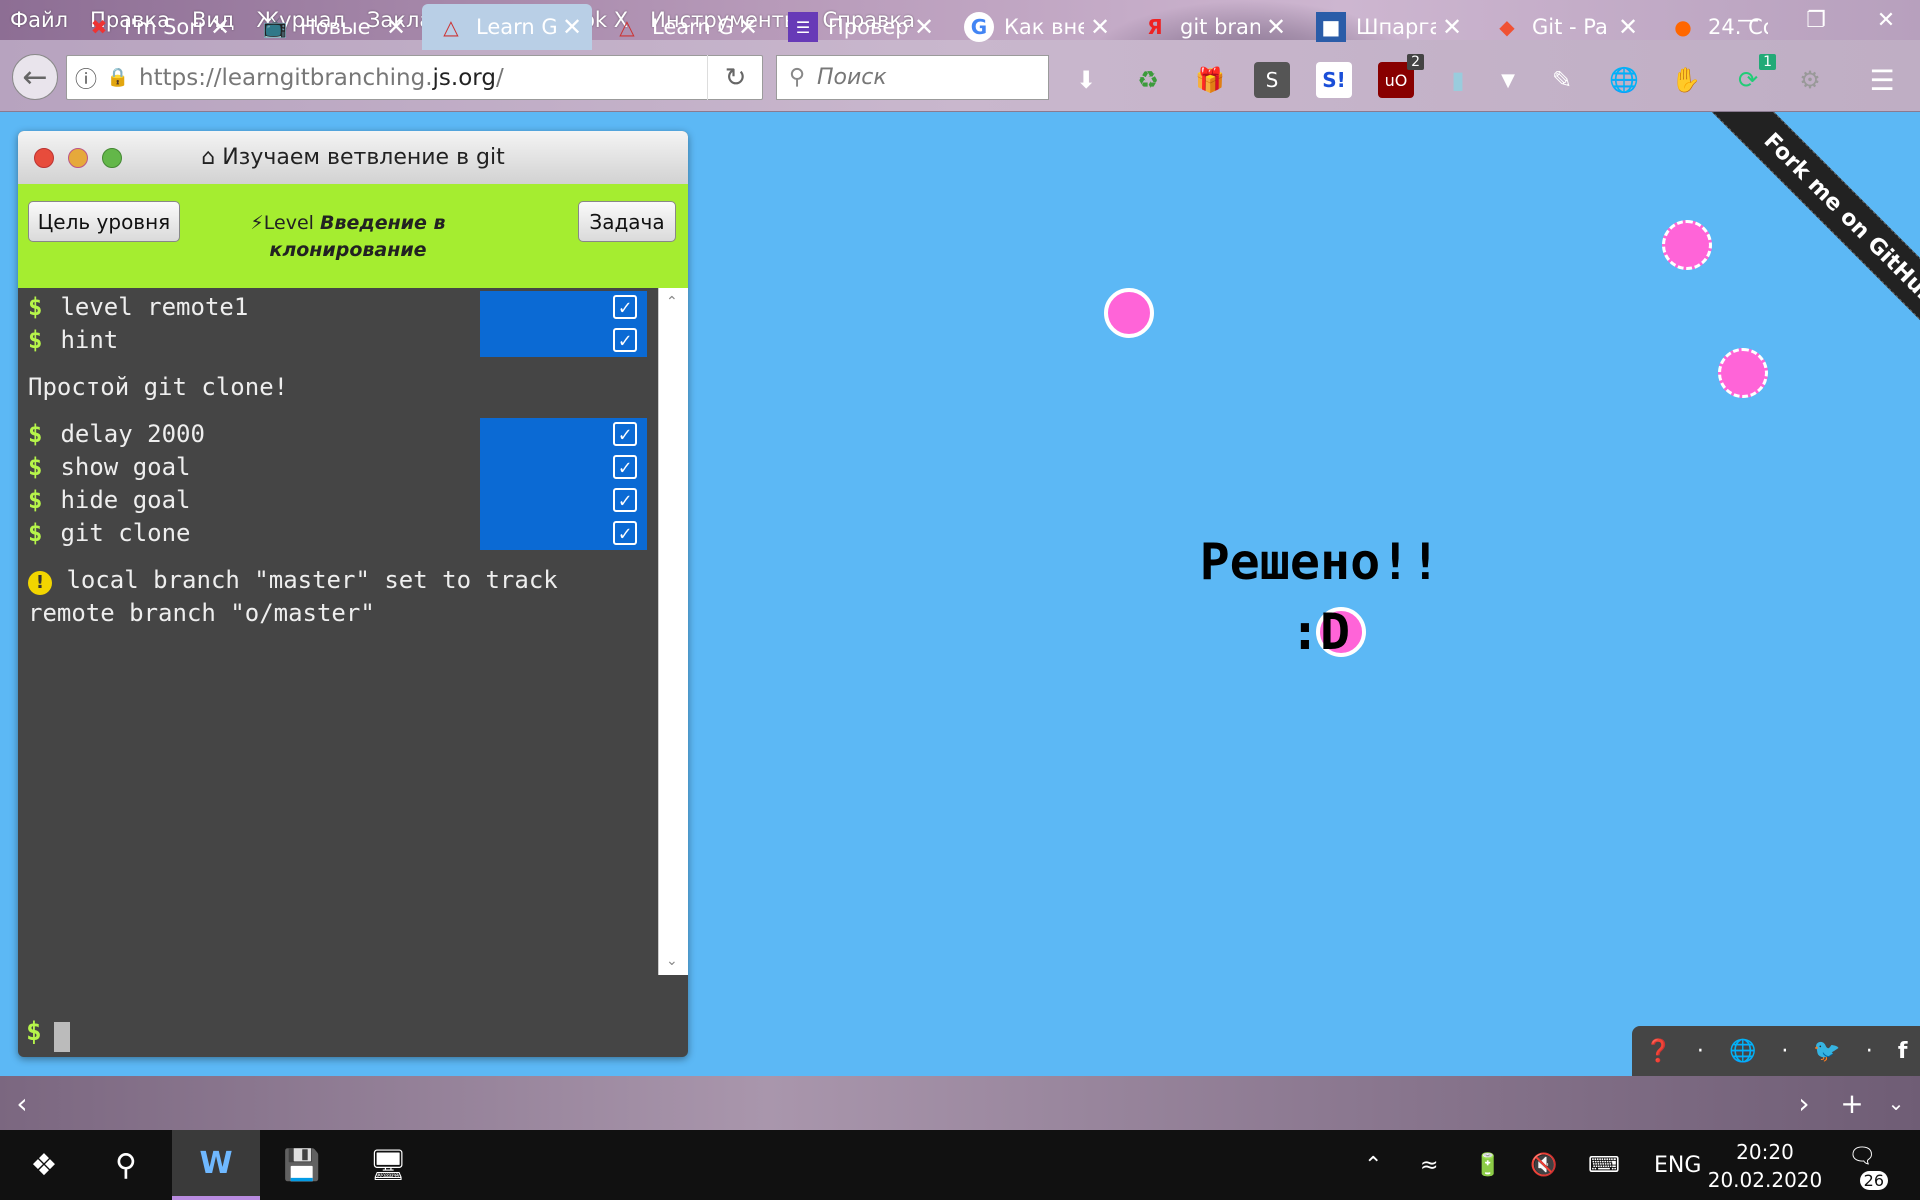 This screenshot has width=1920, height=1200. I want to click on translate-icon: ✎, so click(1562, 80).